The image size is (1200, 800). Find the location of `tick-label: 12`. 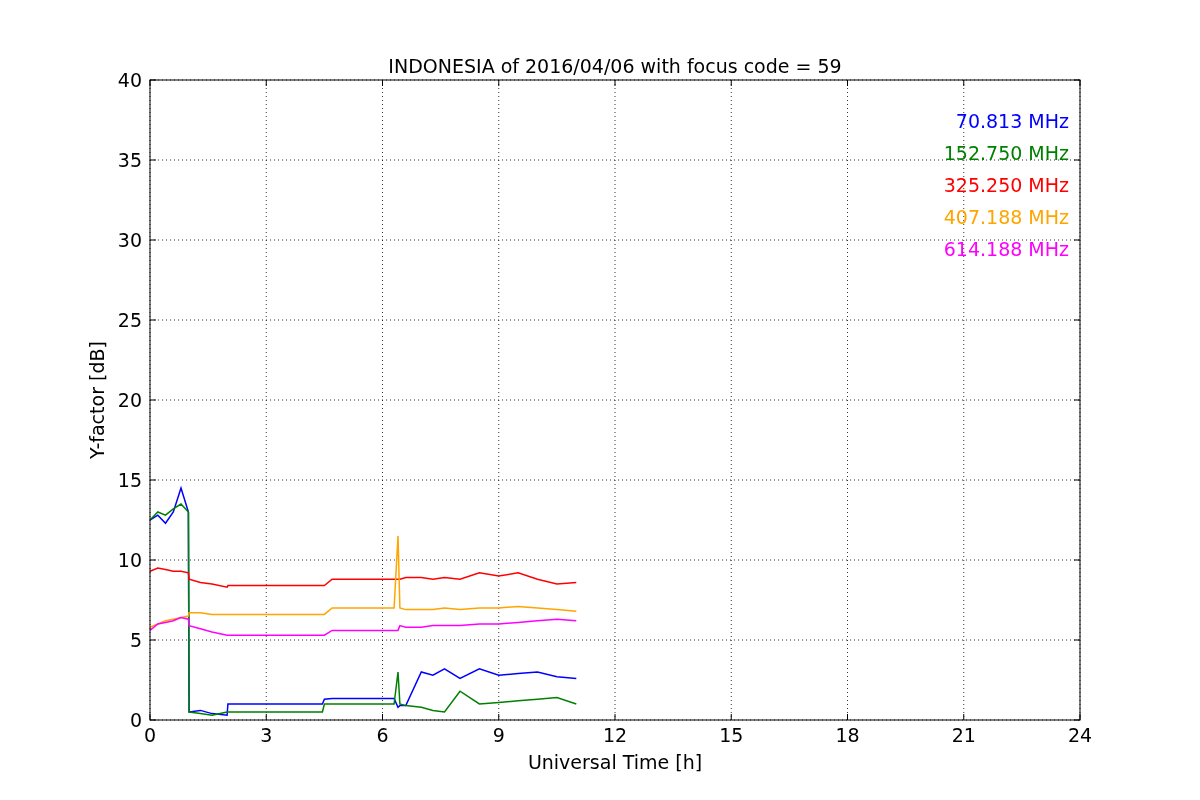

tick-label: 12 is located at coordinates (615, 735).